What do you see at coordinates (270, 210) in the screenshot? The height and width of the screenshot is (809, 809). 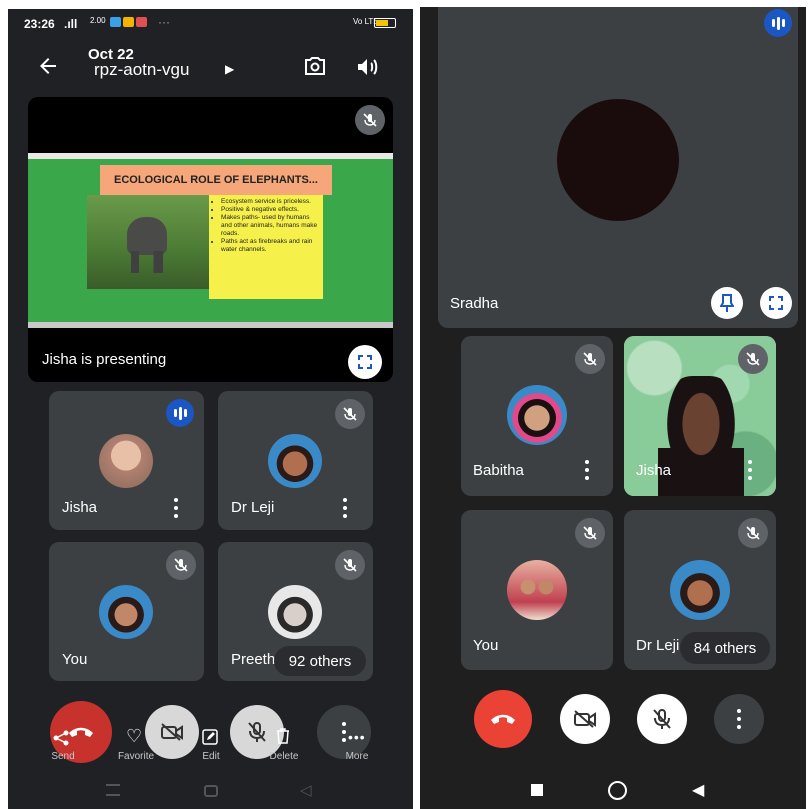 I see `bullet-2: Positive & negative effects.` at bounding box center [270, 210].